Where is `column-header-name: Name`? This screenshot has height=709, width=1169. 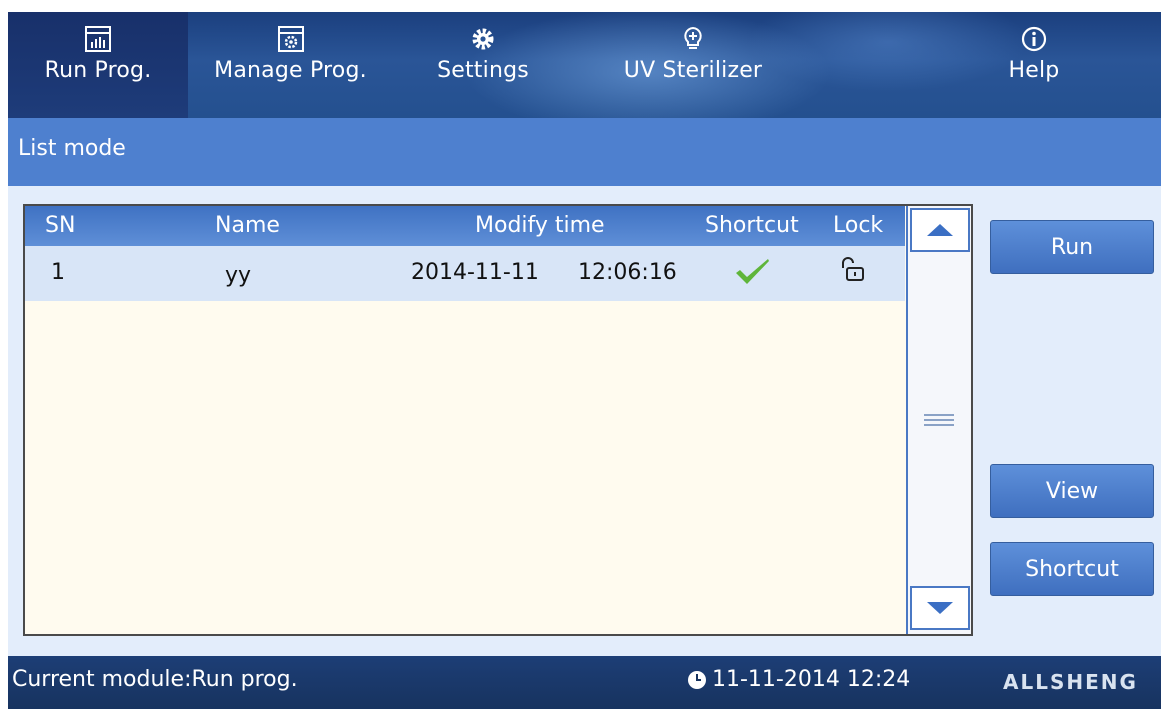 column-header-name: Name is located at coordinates (247, 225).